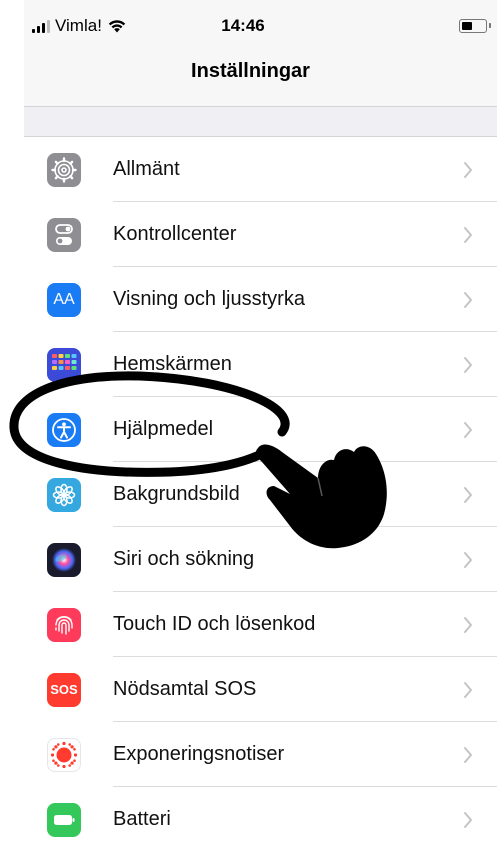 The height and width of the screenshot is (850, 497). I want to click on settings-row-label: Batteri, so click(142, 819).